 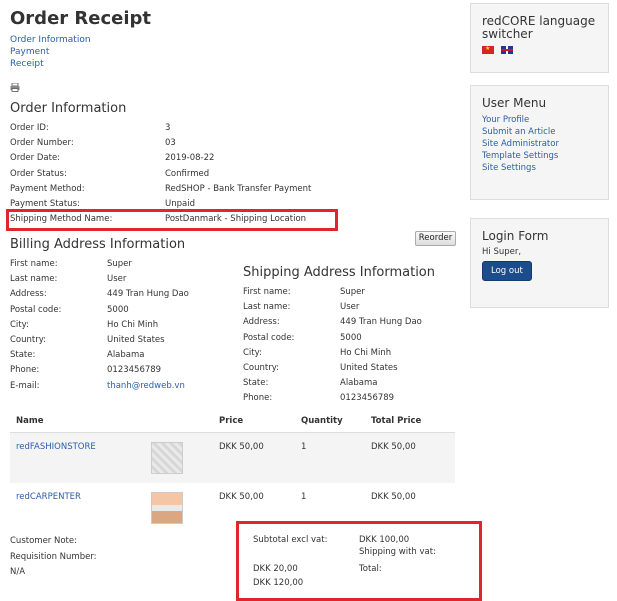 I want to click on vietnam-flag-icon, so click(x=488, y=49).